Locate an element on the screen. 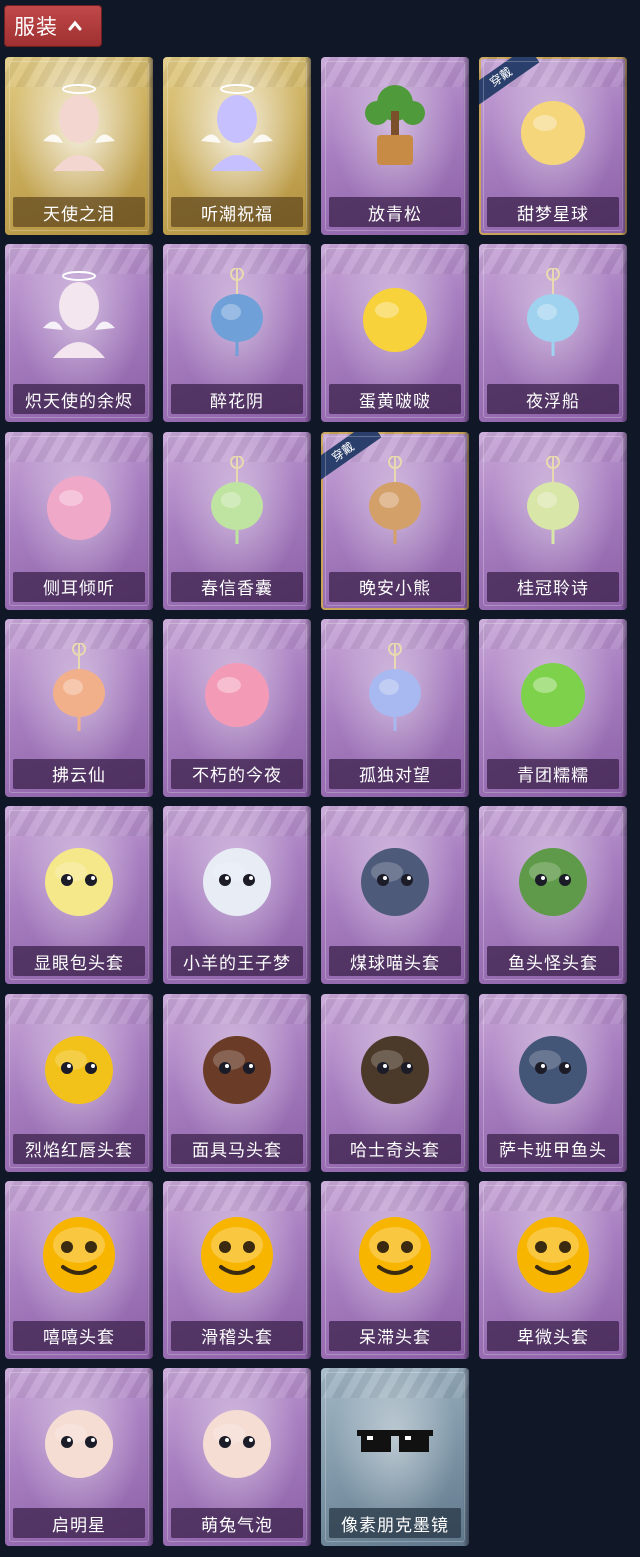 This screenshot has width=640, height=1557. outfit-name: 哈士奇头套 is located at coordinates (395, 1148).